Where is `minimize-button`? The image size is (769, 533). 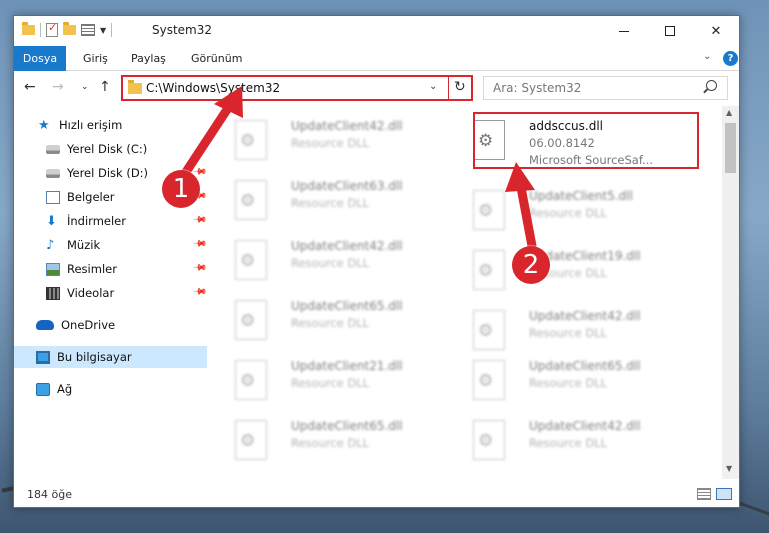
minimize-button is located at coordinates (624, 31).